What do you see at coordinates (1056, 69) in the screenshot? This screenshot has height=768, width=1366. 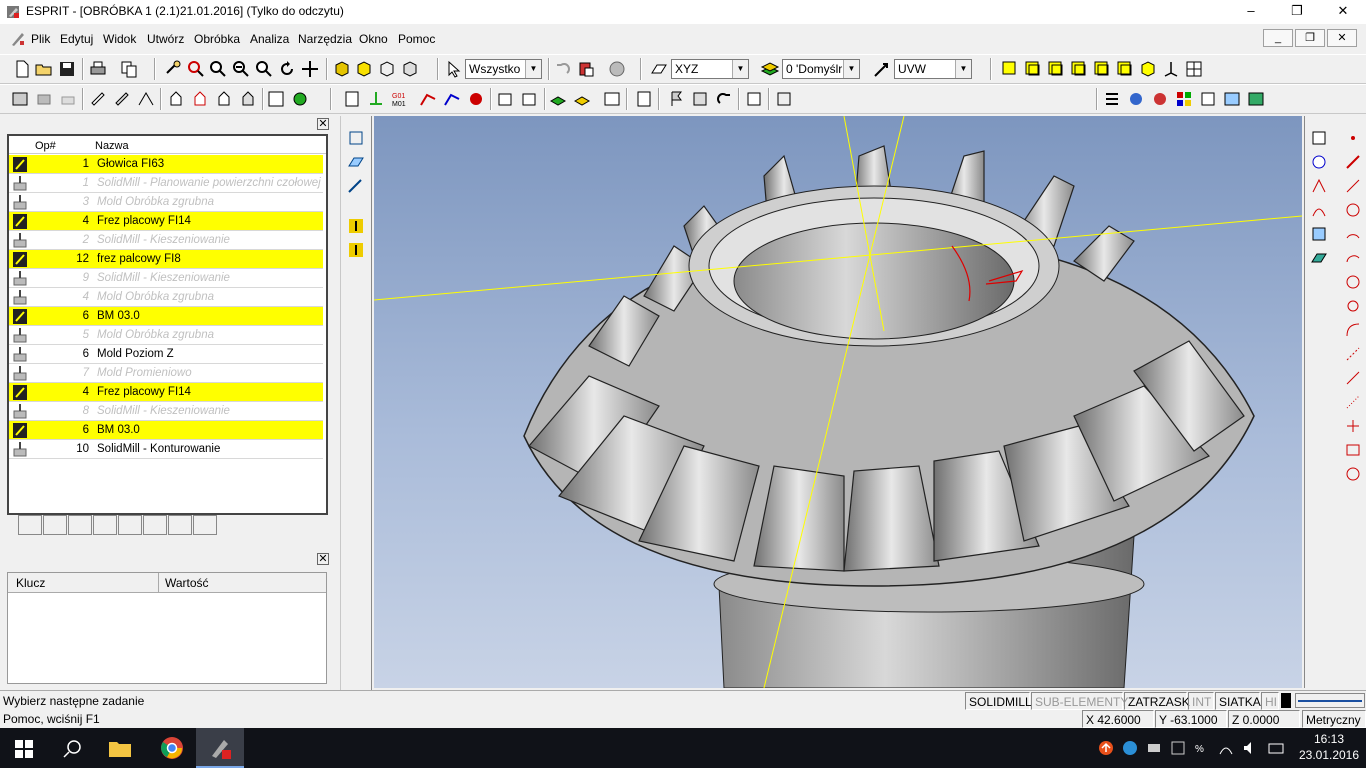 I see `view-right-icon` at bounding box center [1056, 69].